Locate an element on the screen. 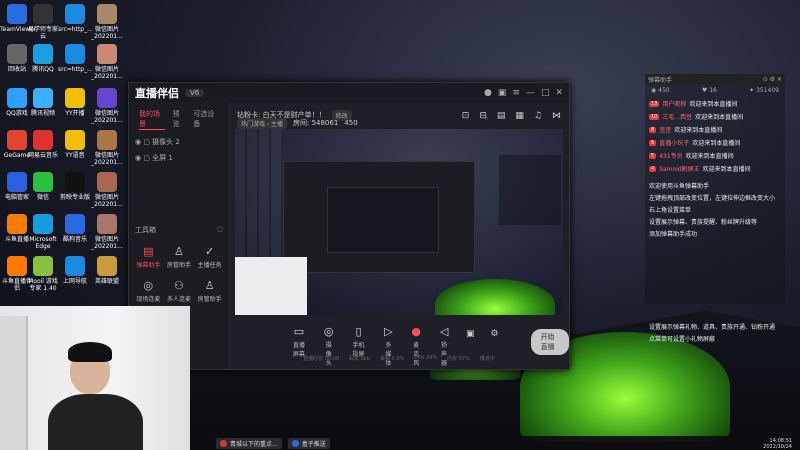  taskbar-item-box: 盒子推送 is located at coordinates (308, 443).